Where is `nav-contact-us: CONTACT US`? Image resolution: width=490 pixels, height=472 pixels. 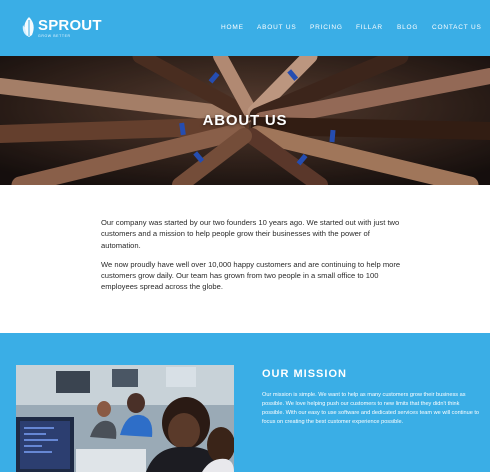
nav-contact-us: CONTACT US is located at coordinates (457, 27).